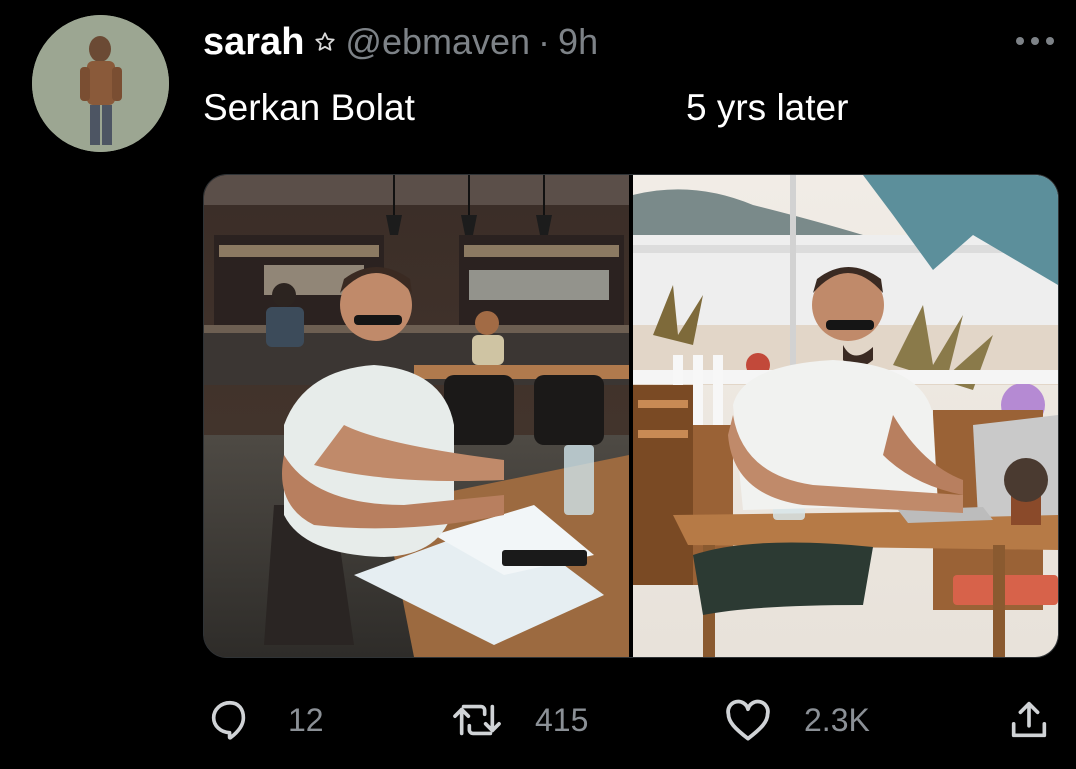 The image size is (1076, 769). I want to click on like-count: 2.3K, so click(837, 719).